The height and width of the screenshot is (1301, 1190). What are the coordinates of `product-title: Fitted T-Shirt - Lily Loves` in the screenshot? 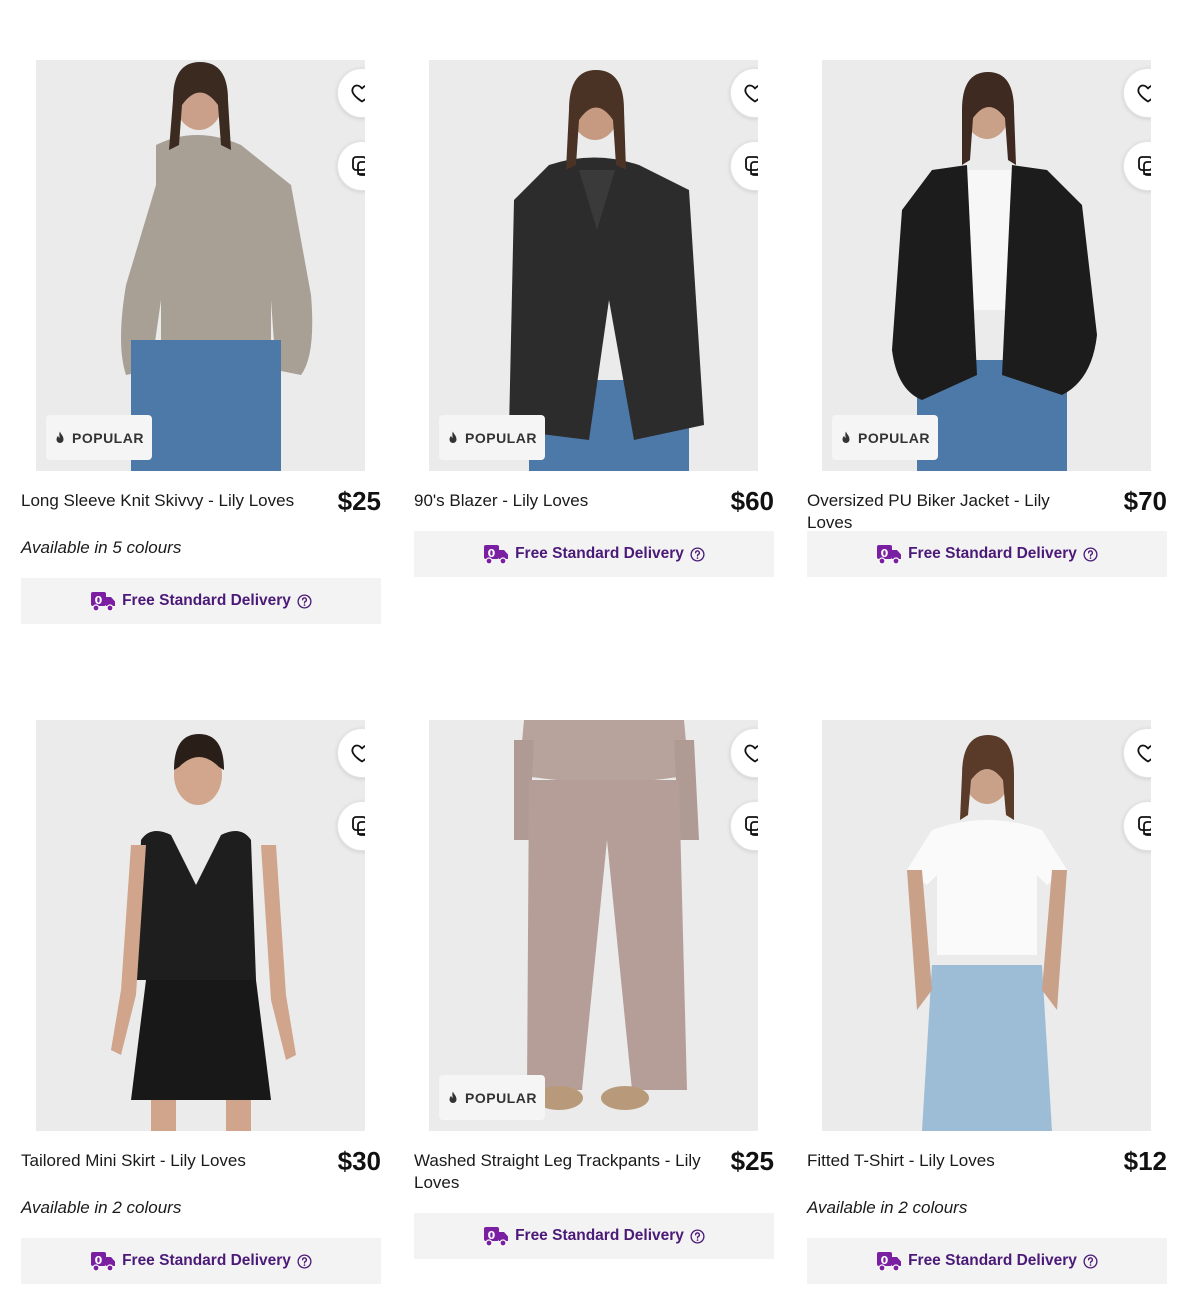 It's located at (952, 1161).